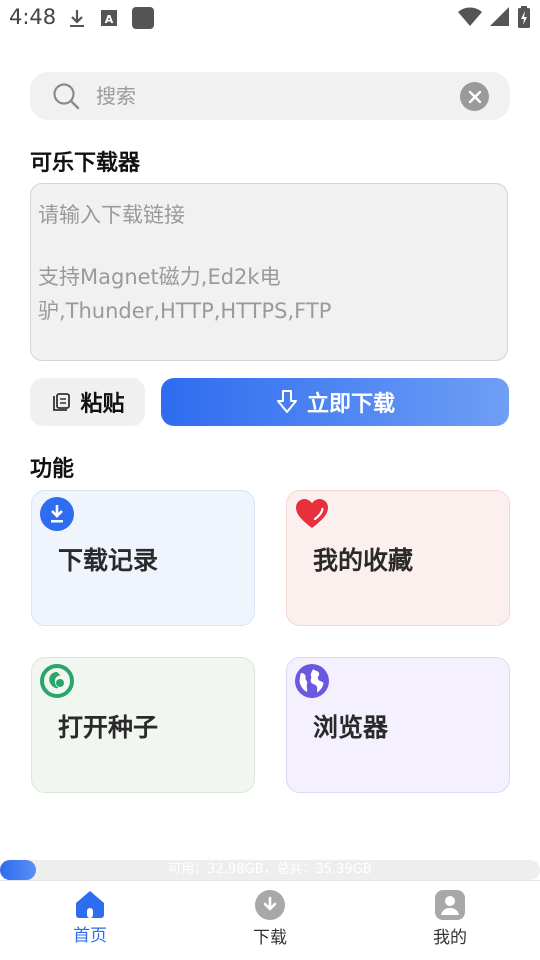 This screenshot has width=540, height=960. What do you see at coordinates (52, 469) in the screenshot?
I see `features-title: 功能` at bounding box center [52, 469].